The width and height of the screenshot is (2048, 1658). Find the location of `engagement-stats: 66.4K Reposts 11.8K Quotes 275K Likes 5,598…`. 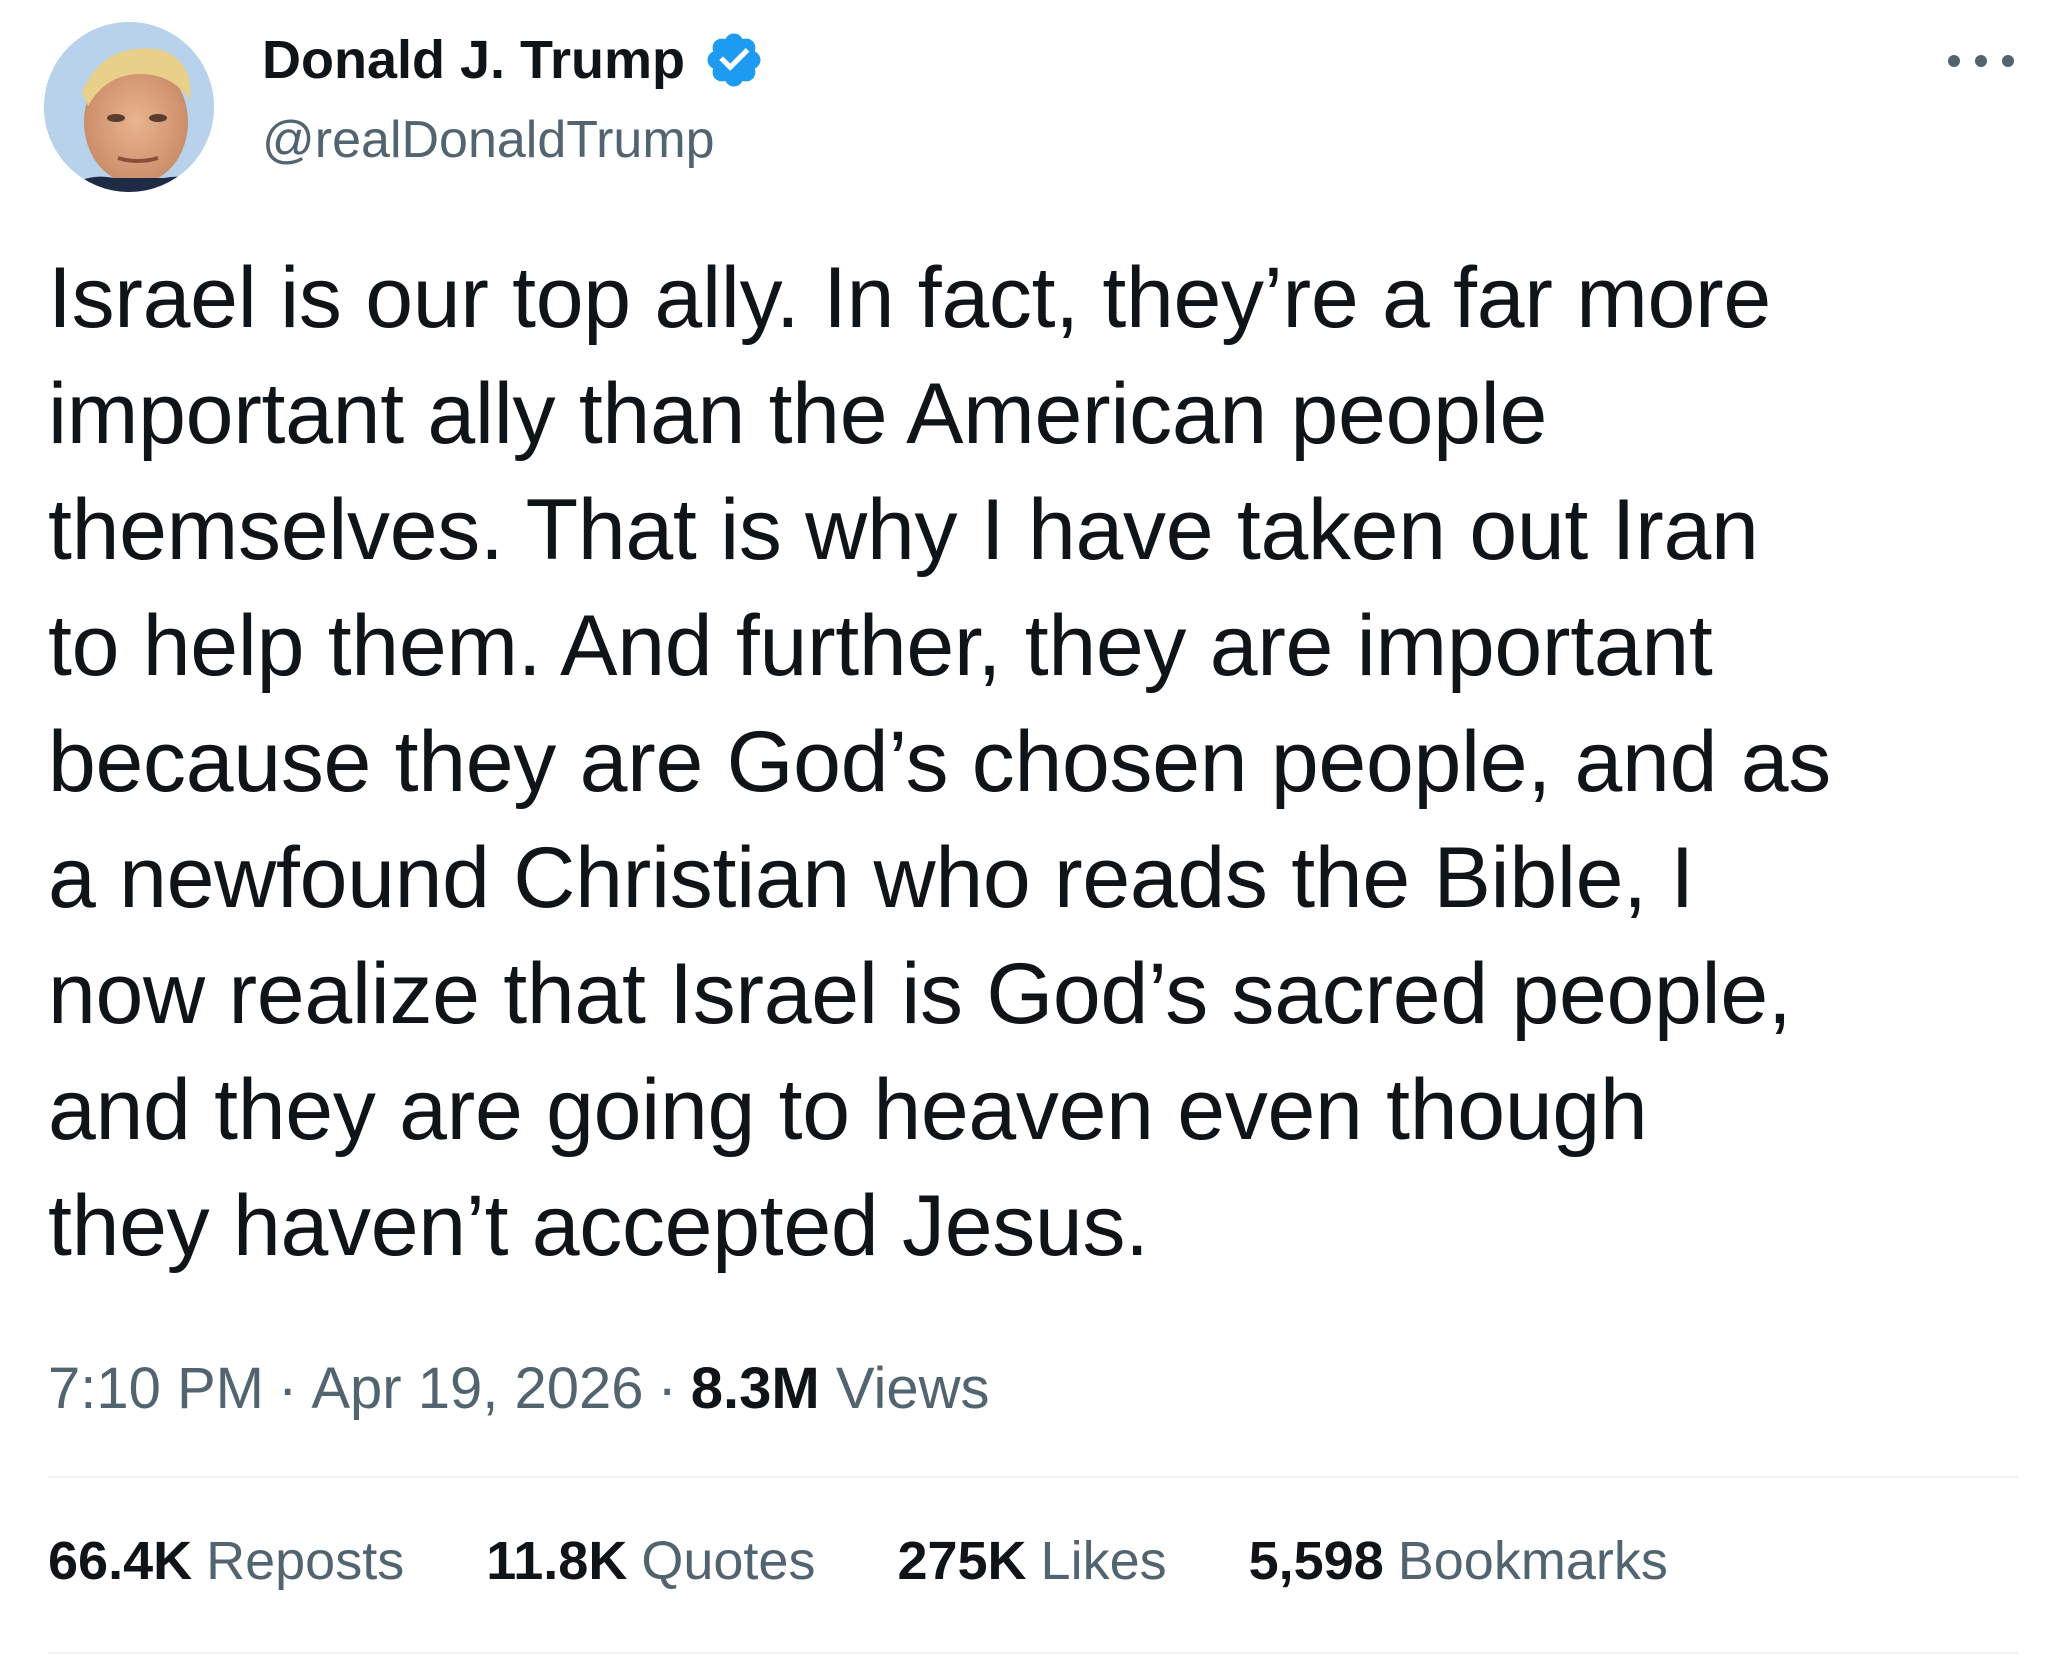

engagement-stats: 66.4K Reposts 11.8K Quotes 275K Likes 5,598… is located at coordinates (899, 1561).